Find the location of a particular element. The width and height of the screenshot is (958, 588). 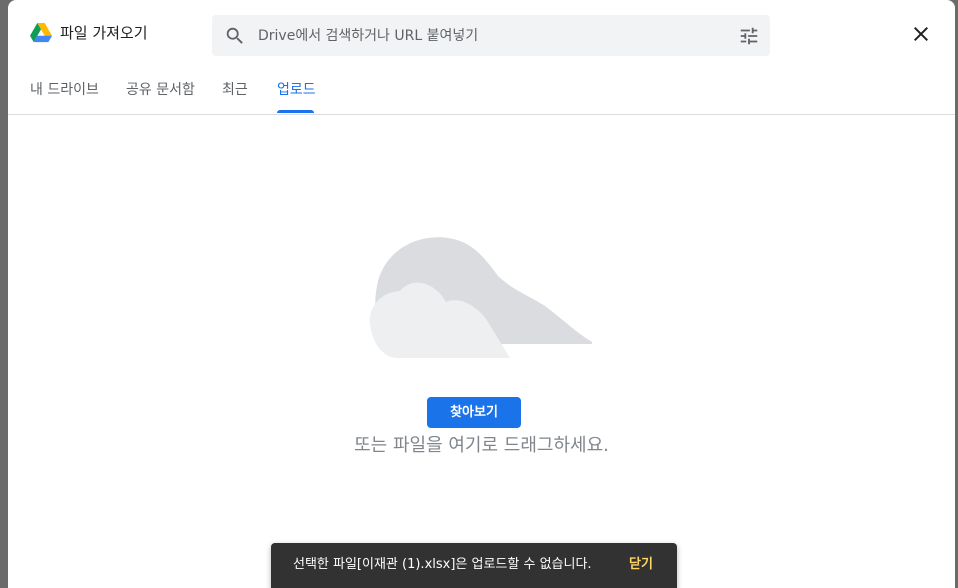

search-icon is located at coordinates (235, 36).